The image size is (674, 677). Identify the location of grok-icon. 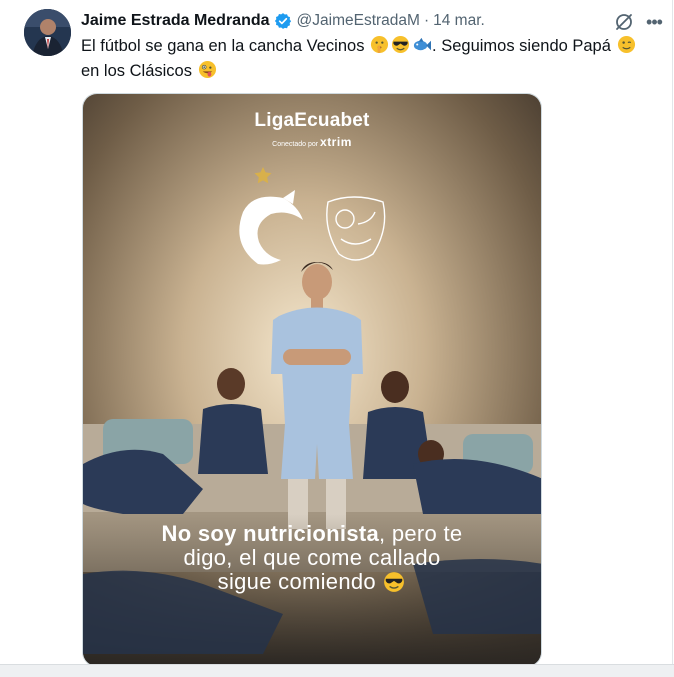
(624, 22).